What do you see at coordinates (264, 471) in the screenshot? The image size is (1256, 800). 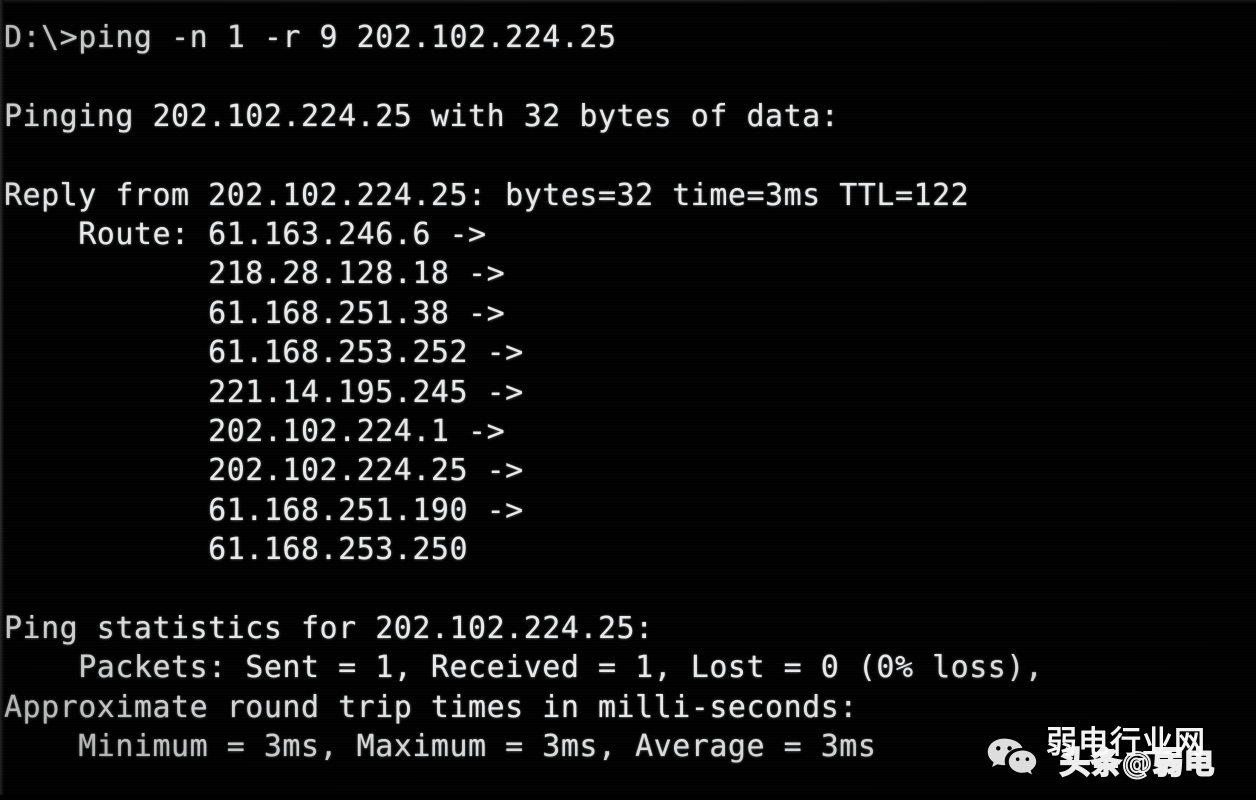 I see `console-line-route-hop-7: 202.102.224.25 ->` at bounding box center [264, 471].